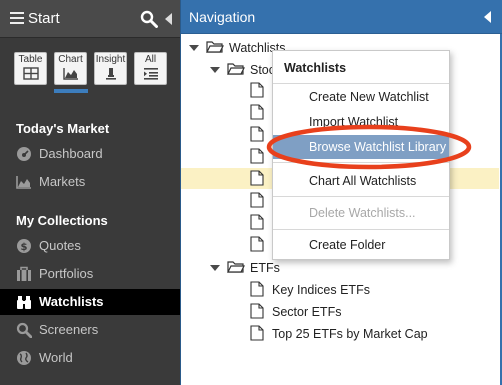  I want to click on tab-insight: Insight, so click(110, 68).